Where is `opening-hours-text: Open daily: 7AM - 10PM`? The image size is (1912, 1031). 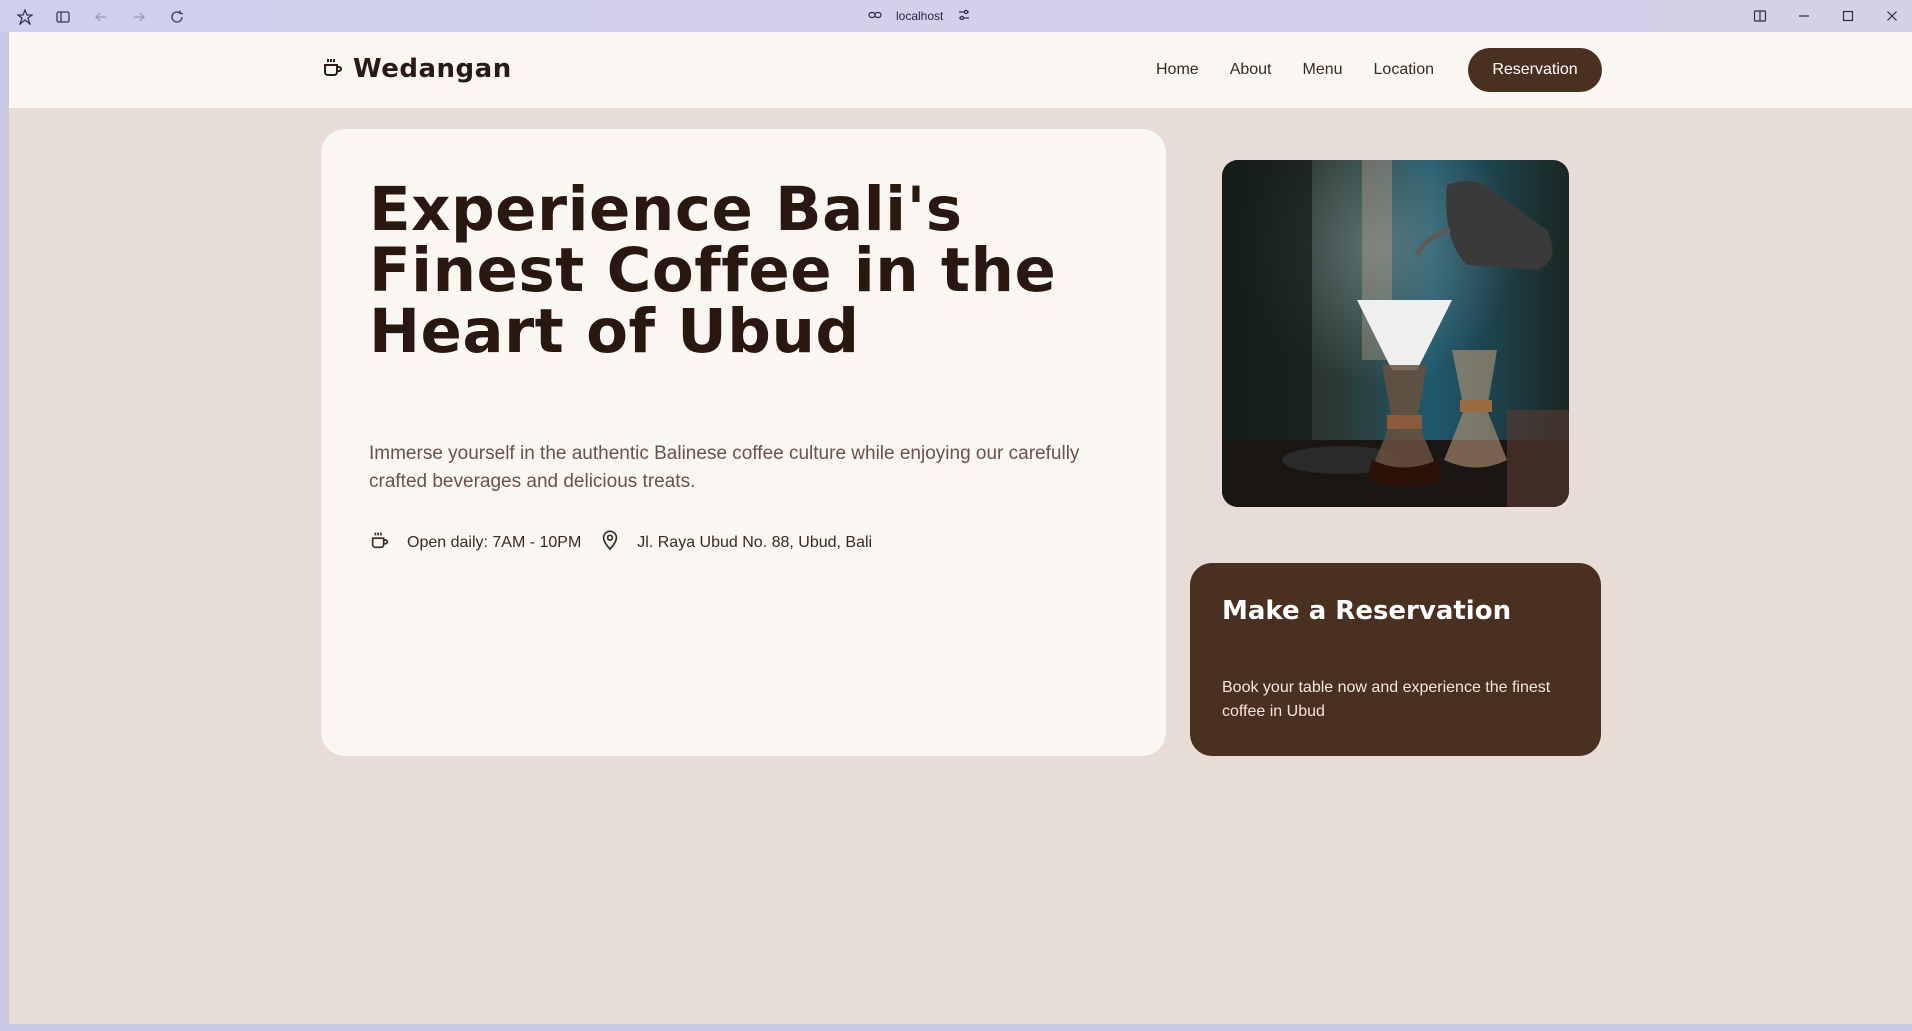
opening-hours-text: Open daily: 7AM - 10PM is located at coordinates (494, 542).